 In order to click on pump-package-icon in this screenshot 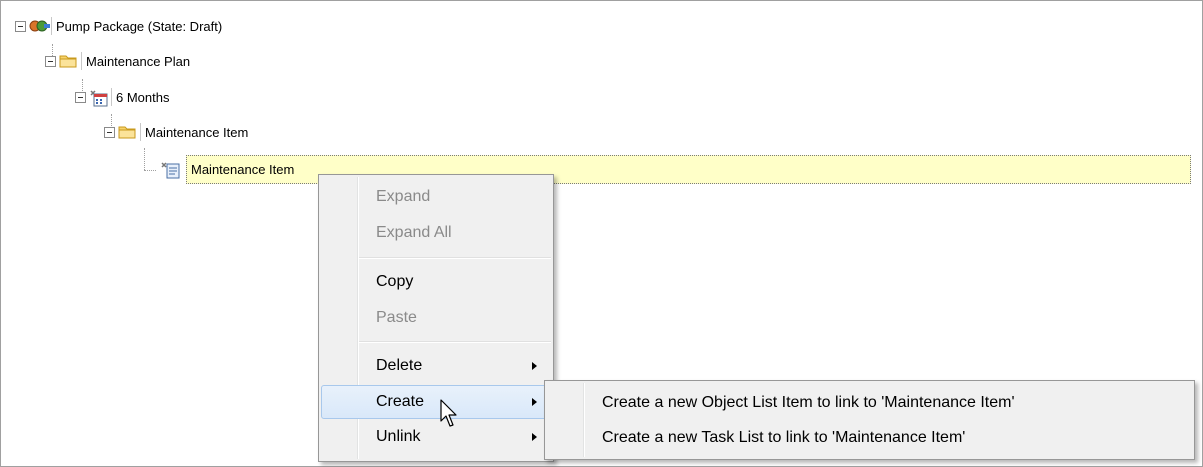, I will do `click(39, 26)`.